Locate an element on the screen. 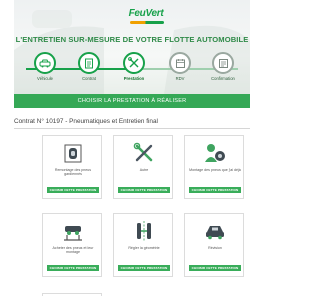 This screenshot has height=296, width=320. calendar-icon is located at coordinates (180, 63).